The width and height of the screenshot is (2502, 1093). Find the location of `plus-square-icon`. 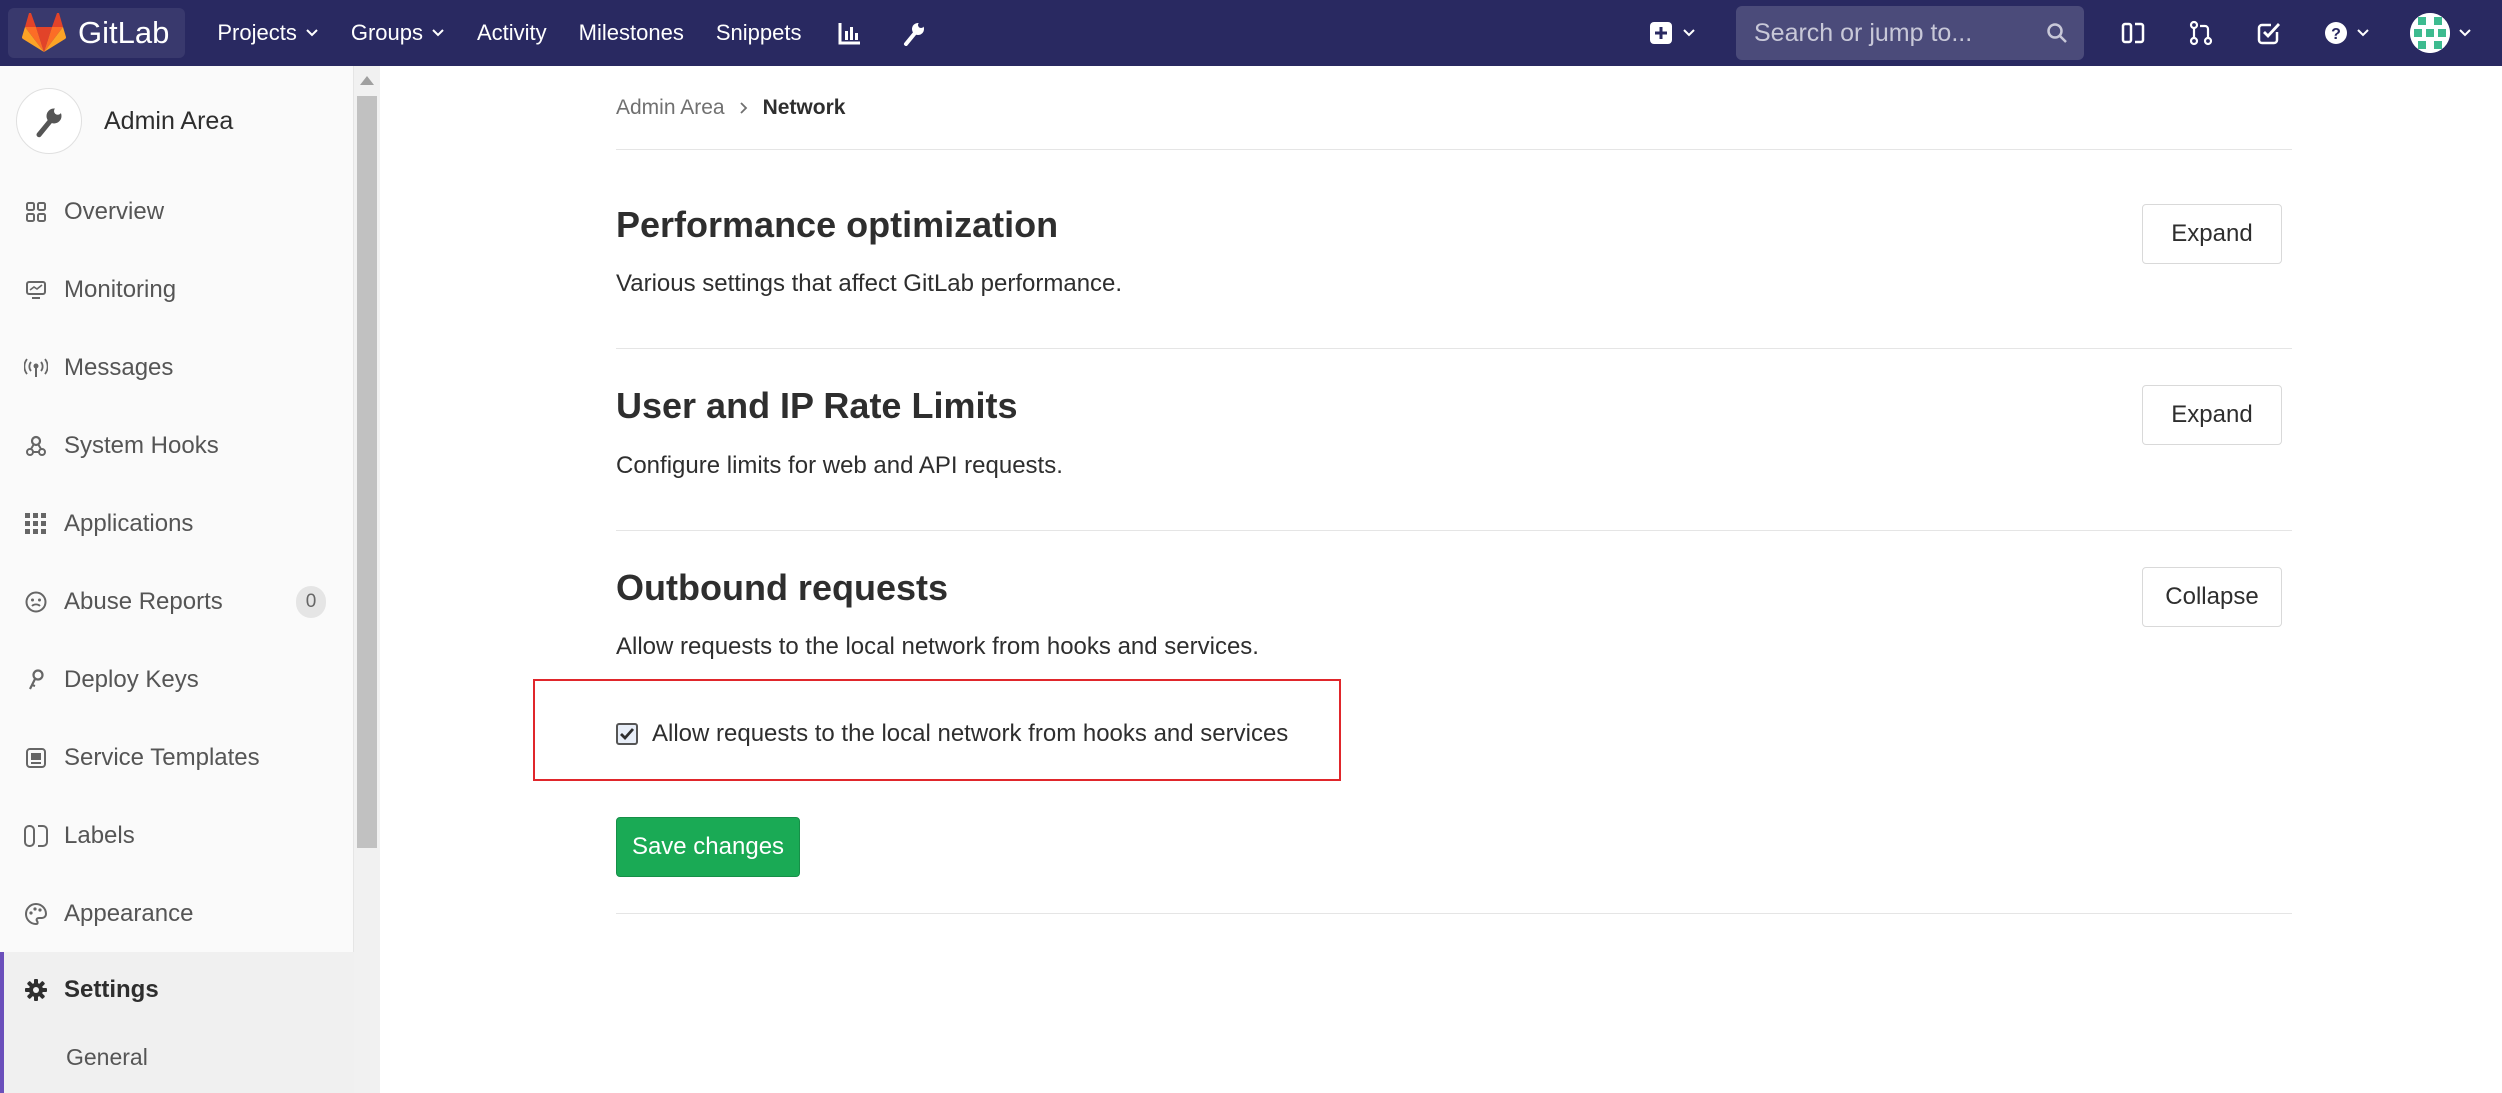

plus-square-icon is located at coordinates (1661, 33).